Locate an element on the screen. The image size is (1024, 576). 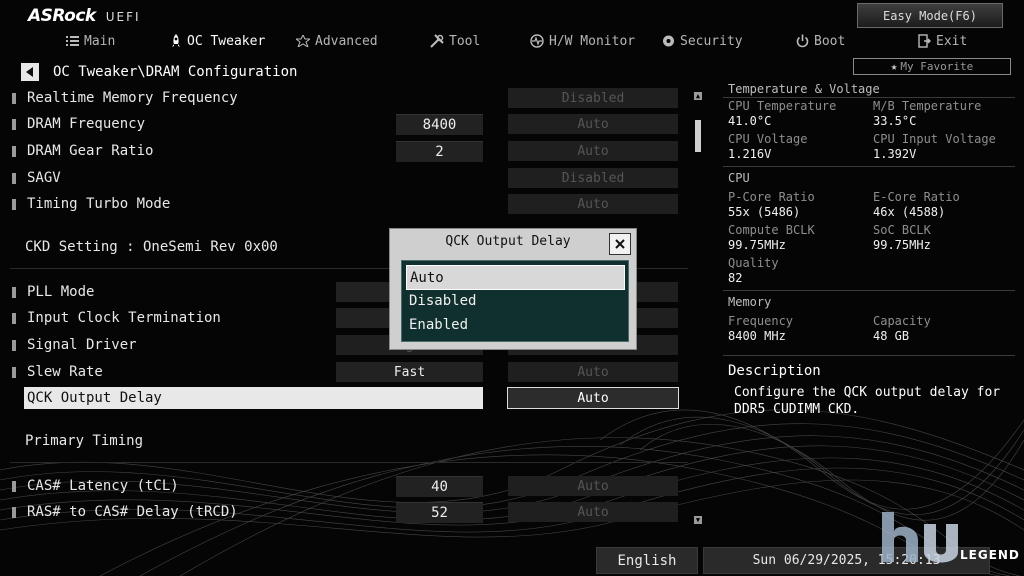
tools-icon is located at coordinates (437, 41).